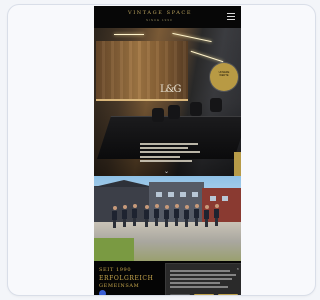 Image resolution: width=320 pixels, height=300 pixels. Describe the element at coordinates (102, 292) in the screenshot. I see `chat-icon` at that location.